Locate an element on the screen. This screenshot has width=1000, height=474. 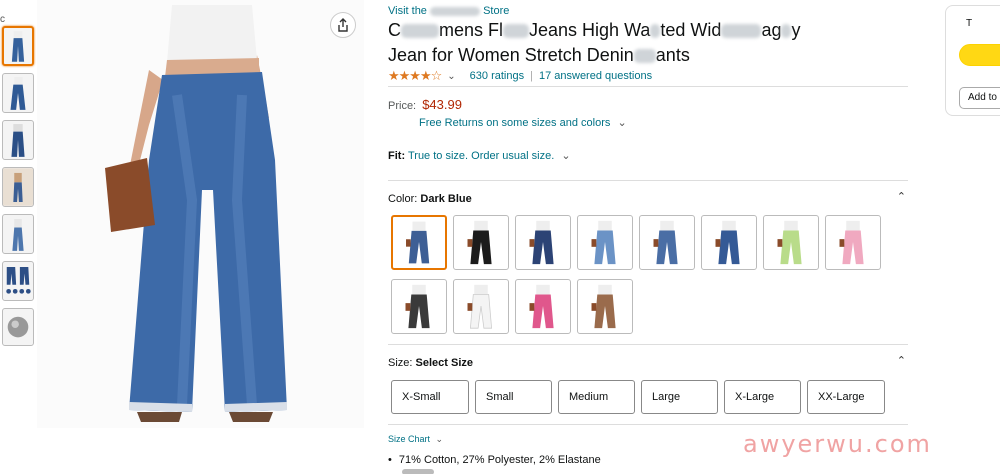
color-label: Color: Dark Blue is located at coordinates (430, 199).